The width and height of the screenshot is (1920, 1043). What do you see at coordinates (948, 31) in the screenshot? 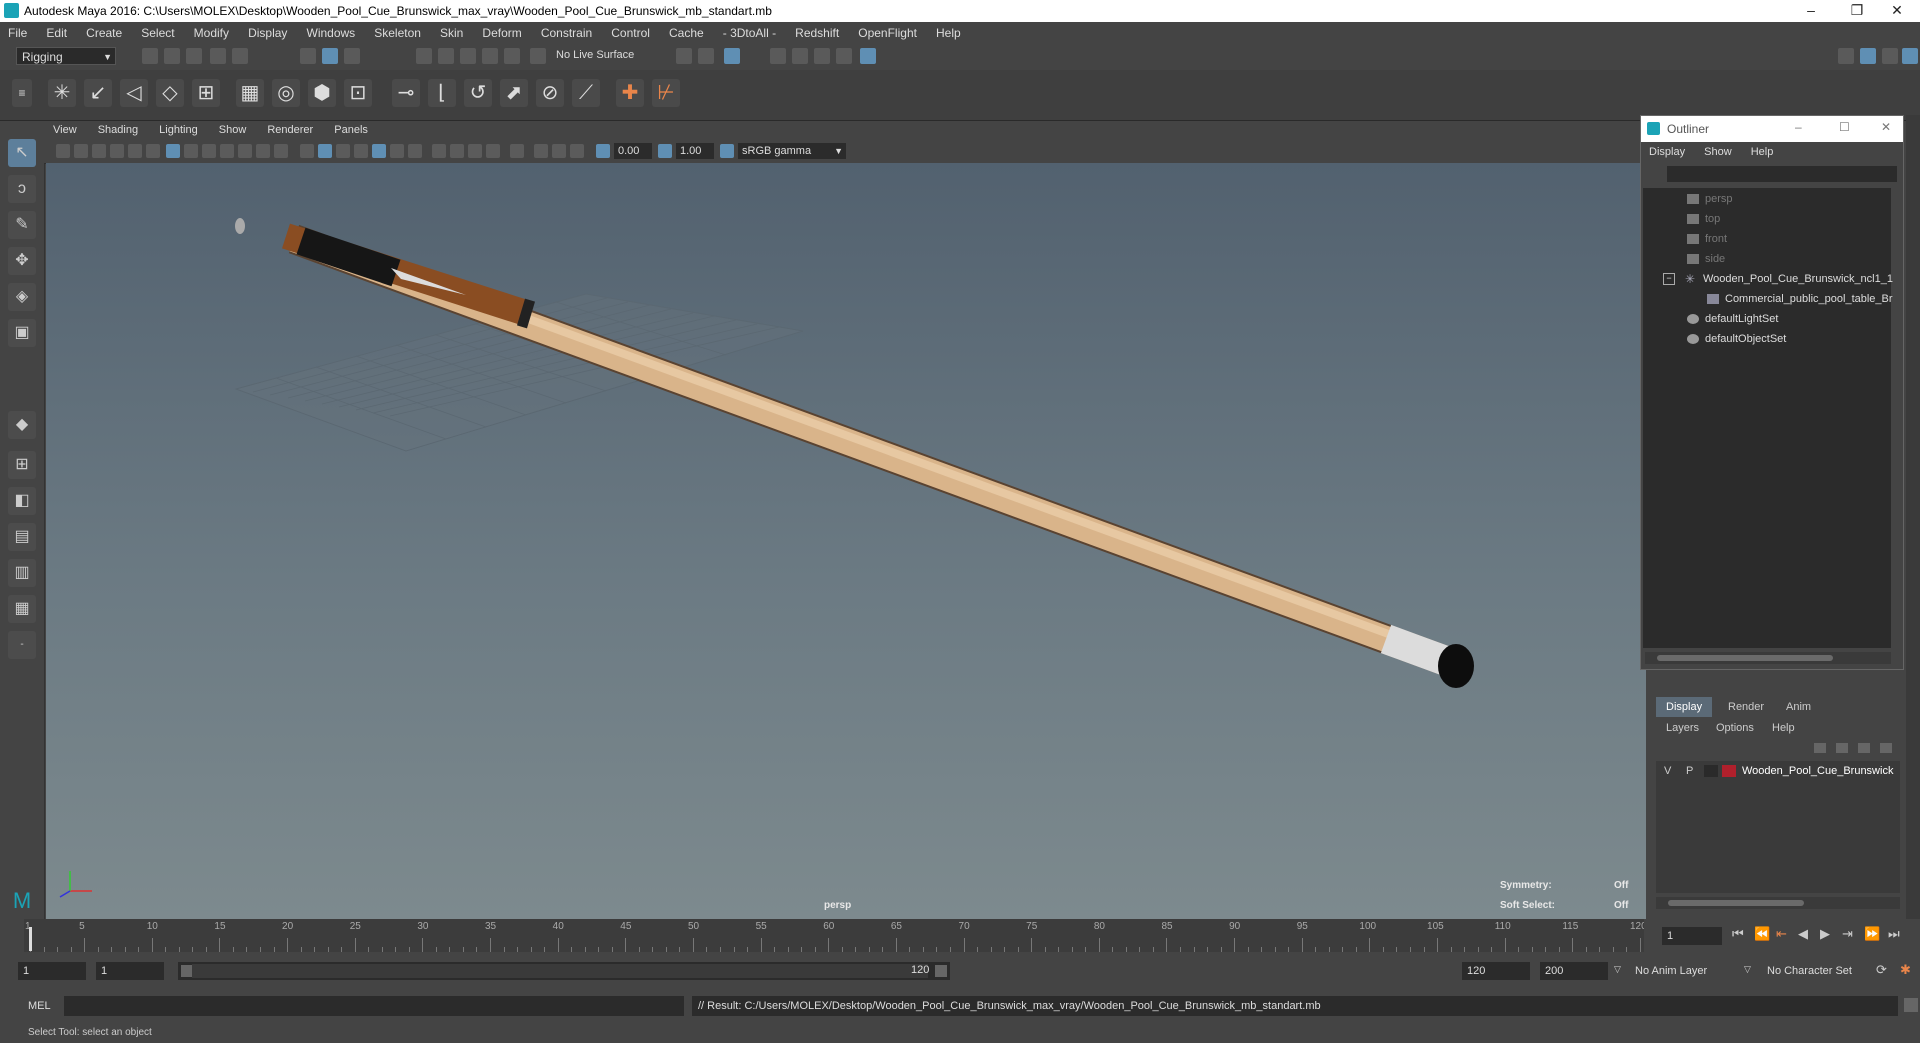
I see `menu-help: Help` at bounding box center [948, 31].